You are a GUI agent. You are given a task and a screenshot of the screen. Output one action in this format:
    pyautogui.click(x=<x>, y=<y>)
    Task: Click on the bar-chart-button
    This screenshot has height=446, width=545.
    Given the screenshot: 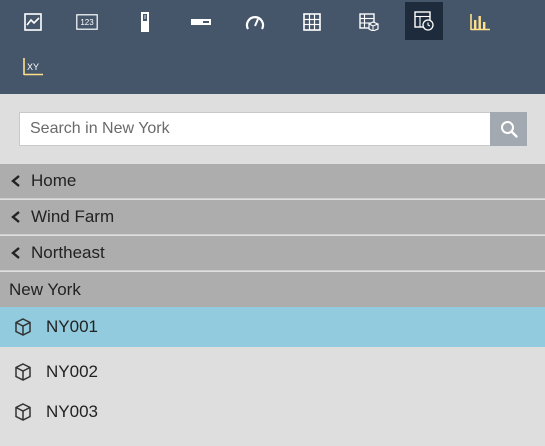 What is the action you would take?
    pyautogui.click(x=480, y=22)
    